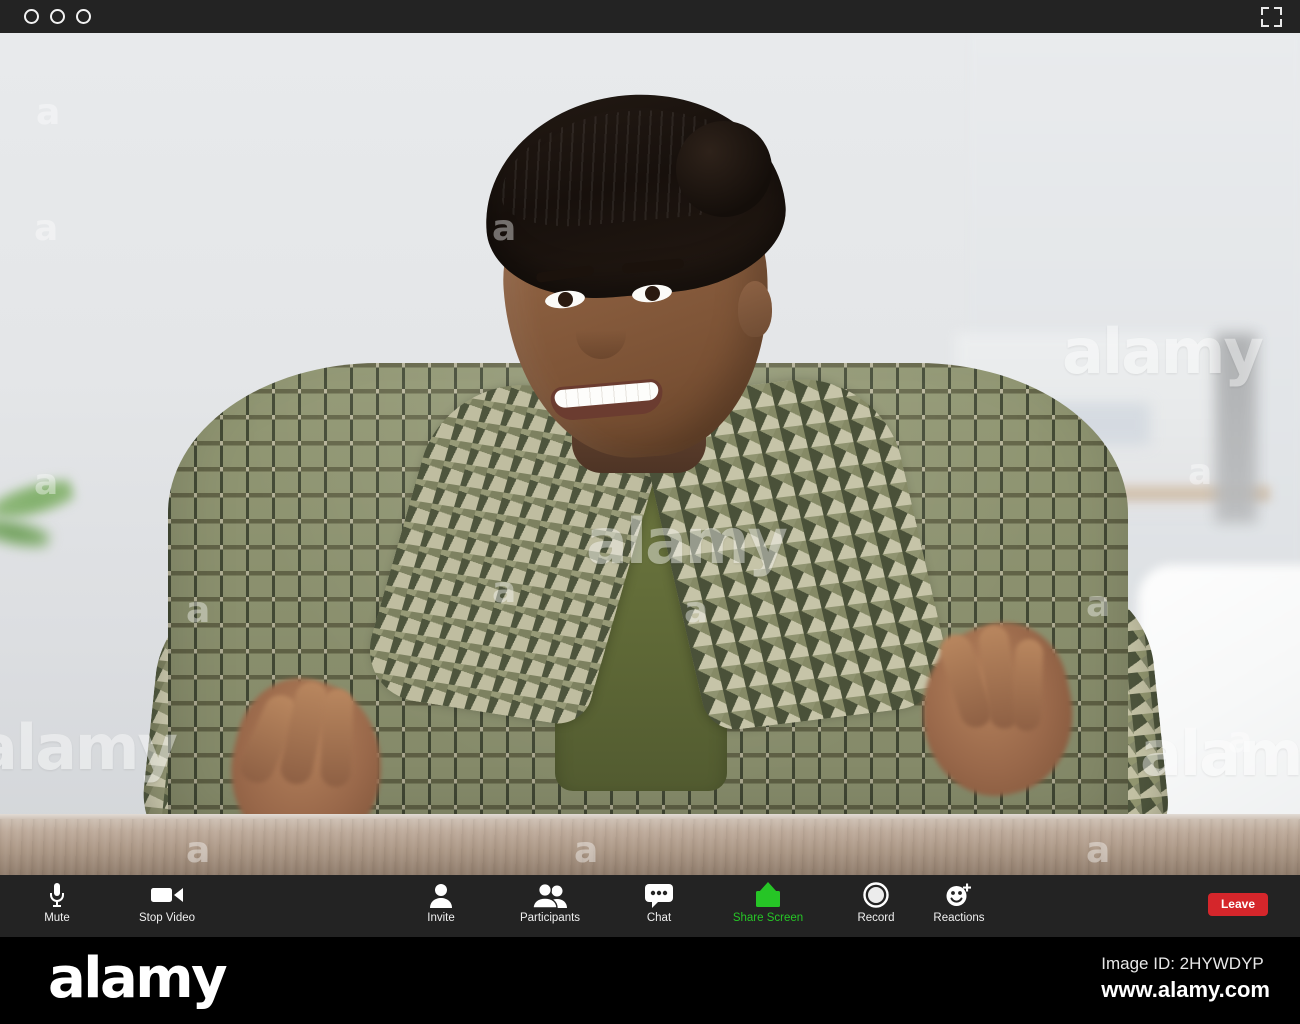 This screenshot has height=1024, width=1300. Describe the element at coordinates (876, 918) in the screenshot. I see `toolbar-label: Record` at that location.